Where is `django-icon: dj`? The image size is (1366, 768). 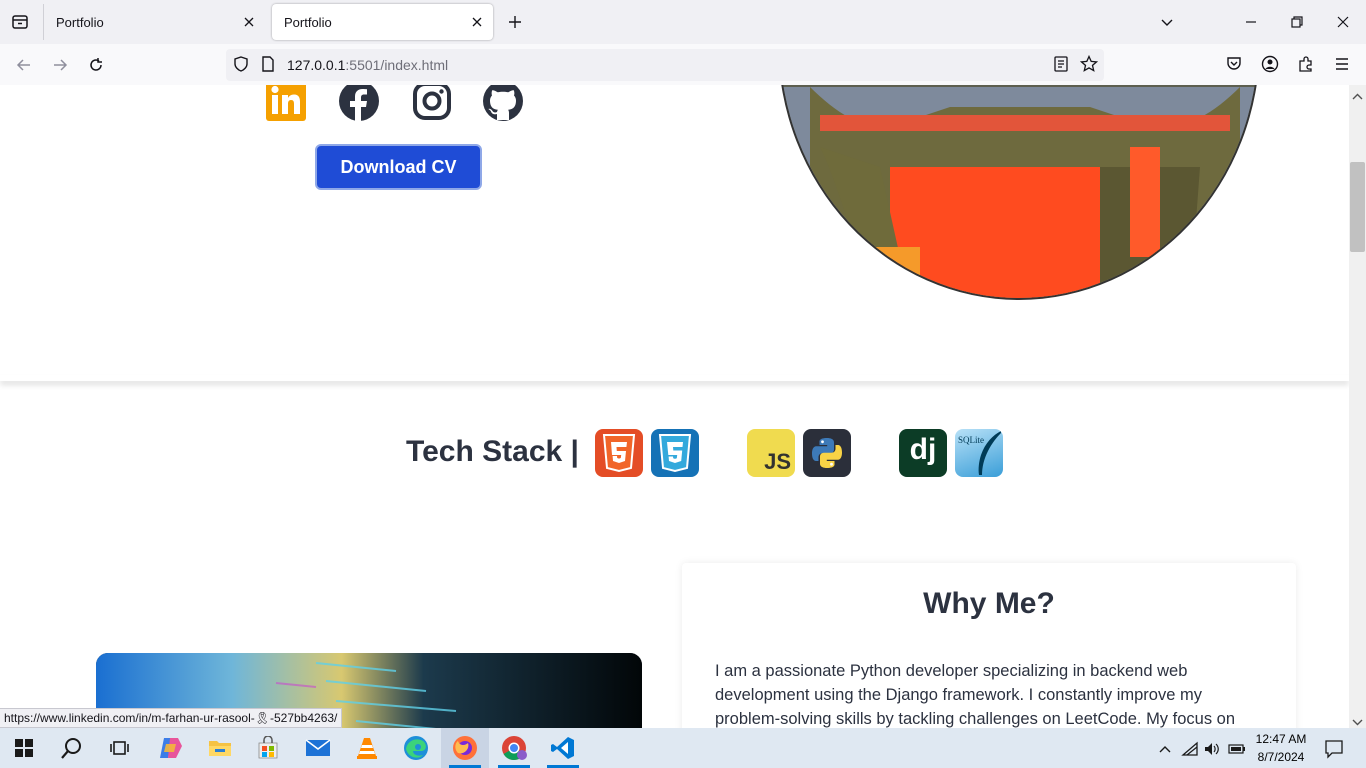 django-icon: dj is located at coordinates (923, 453).